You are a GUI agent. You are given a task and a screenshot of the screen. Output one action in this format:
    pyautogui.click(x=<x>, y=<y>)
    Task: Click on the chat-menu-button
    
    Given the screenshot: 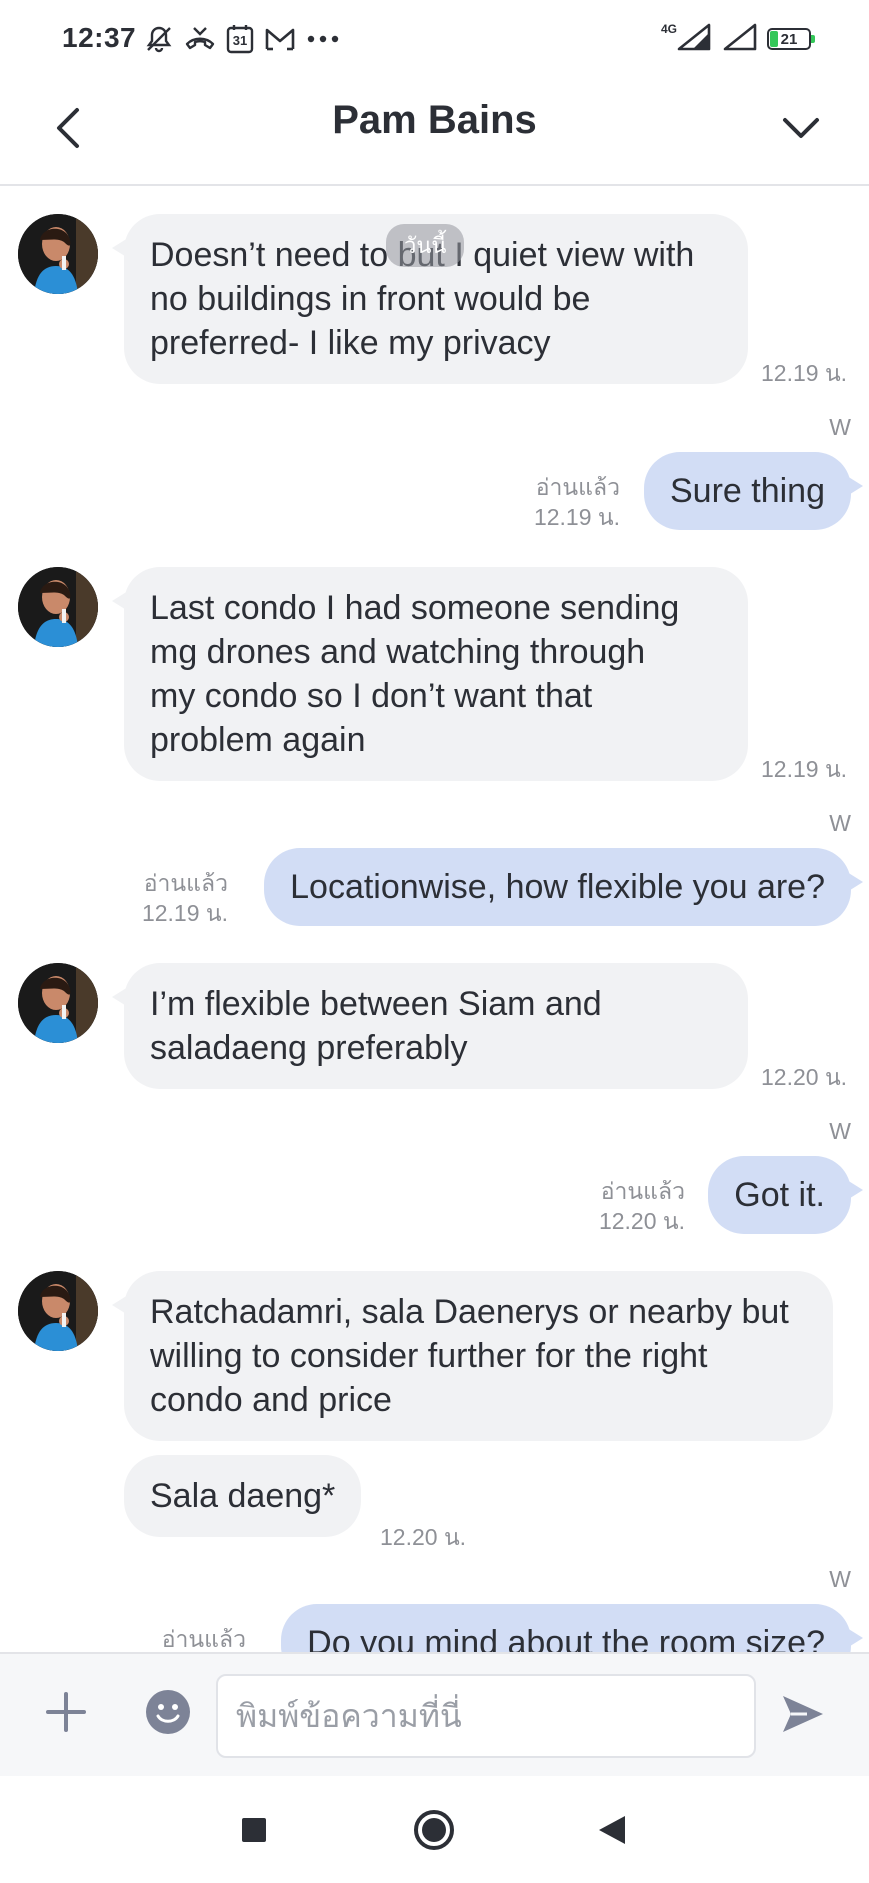 What is the action you would take?
    pyautogui.click(x=801, y=128)
    